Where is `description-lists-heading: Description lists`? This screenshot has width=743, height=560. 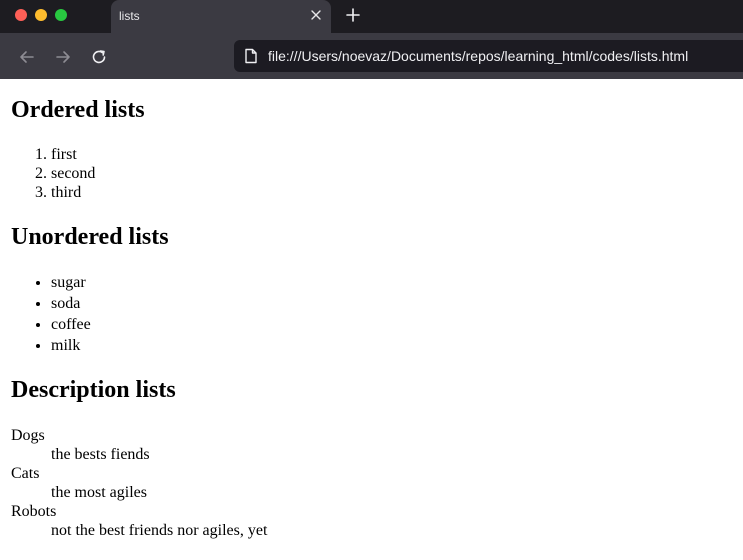
description-lists-heading: Description lists is located at coordinates (93, 390).